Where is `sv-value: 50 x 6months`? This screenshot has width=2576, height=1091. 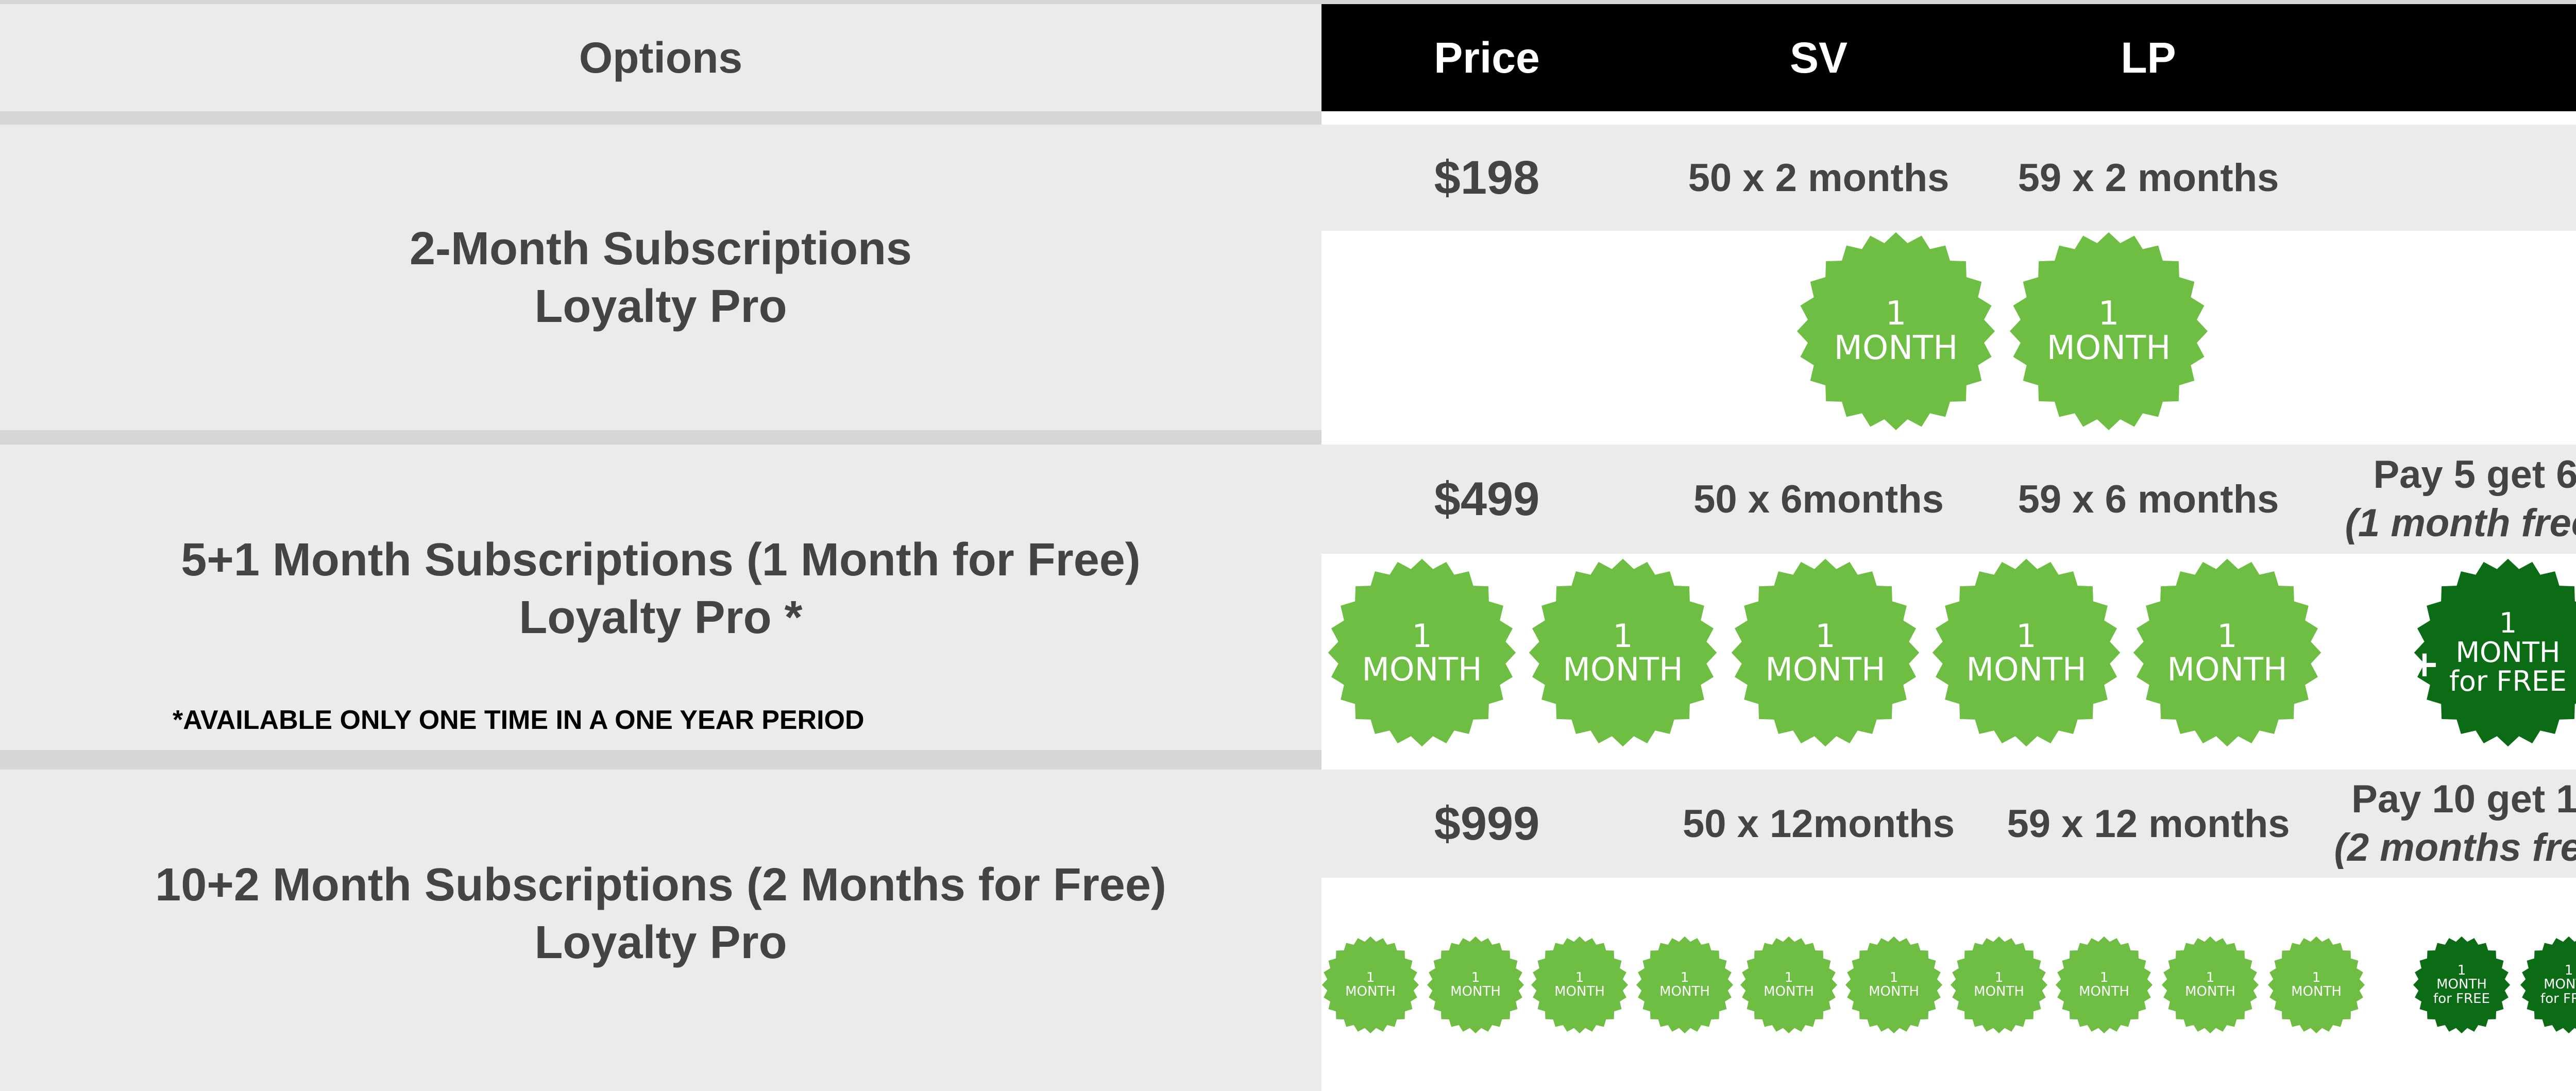 sv-value: 50 x 6months is located at coordinates (1818, 499).